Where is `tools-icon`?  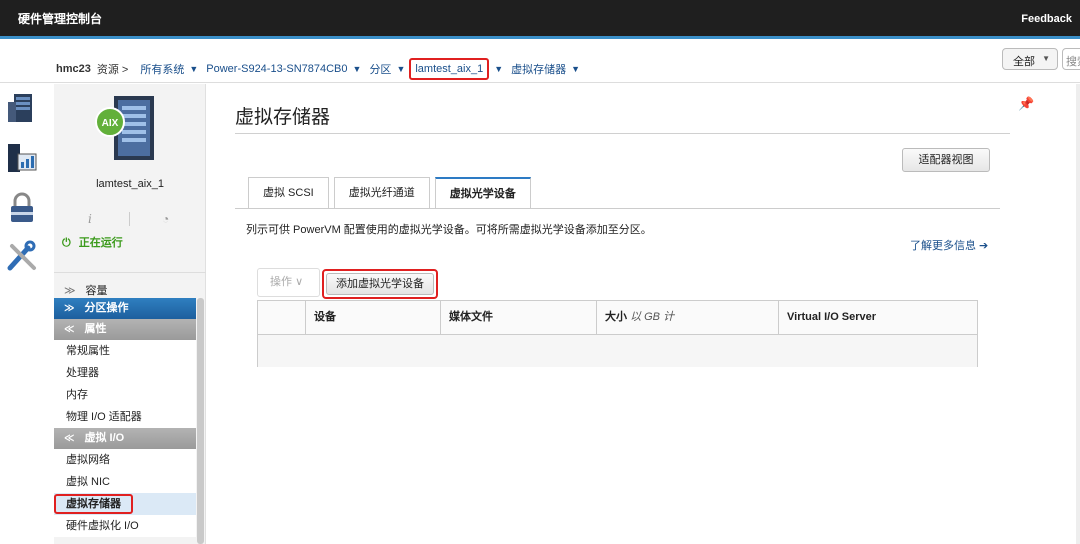 tools-icon is located at coordinates (22, 256).